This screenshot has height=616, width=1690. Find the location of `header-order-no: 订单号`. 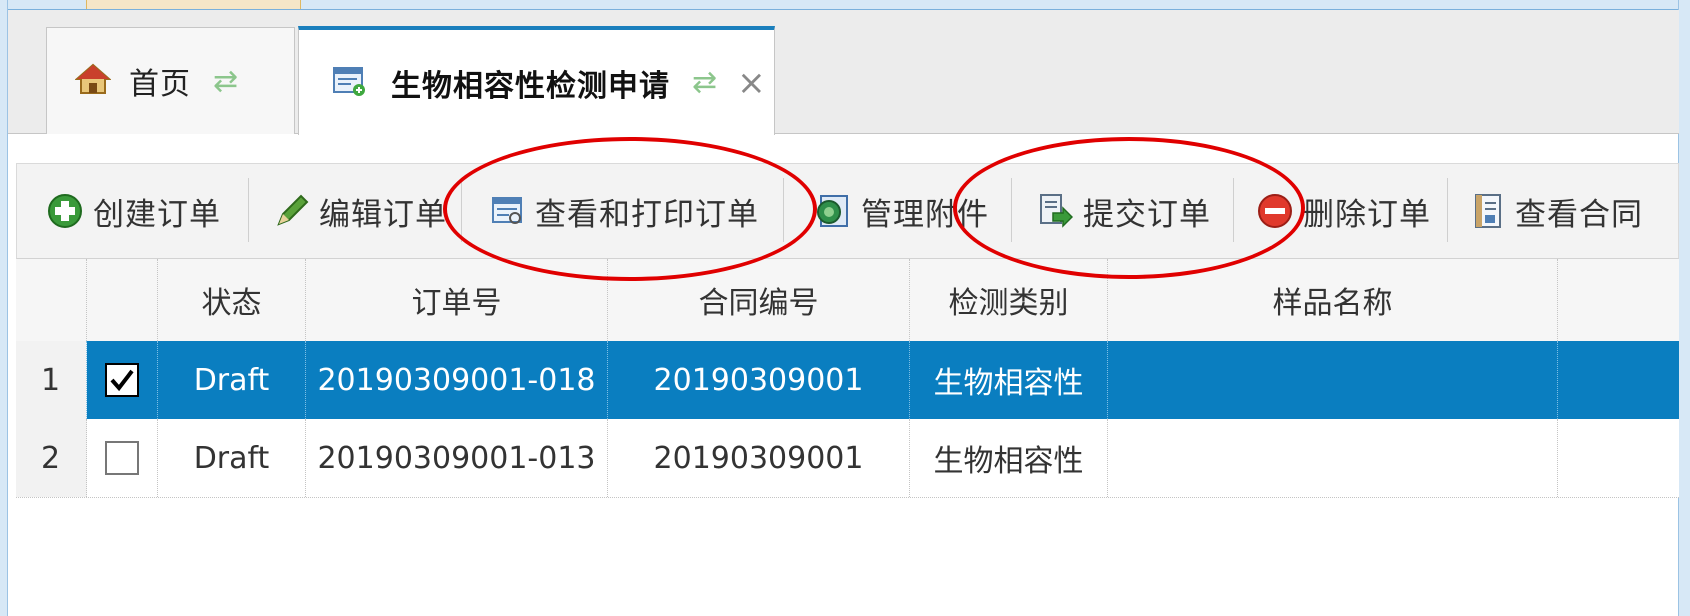

header-order-no: 订单号 is located at coordinates (457, 300).